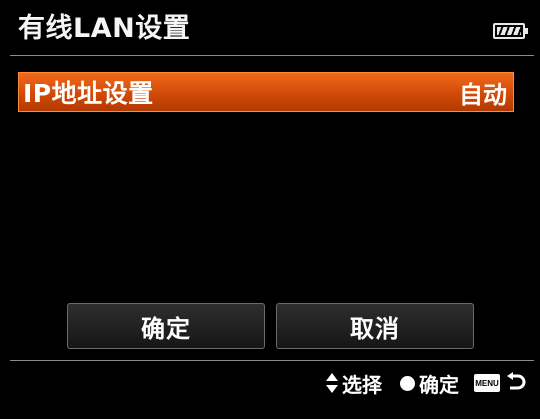 Image resolution: width=540 pixels, height=419 pixels. What do you see at coordinates (266, 92) in the screenshot?
I see `menu-item-ip-address-setting: IP地址设置 自动` at bounding box center [266, 92].